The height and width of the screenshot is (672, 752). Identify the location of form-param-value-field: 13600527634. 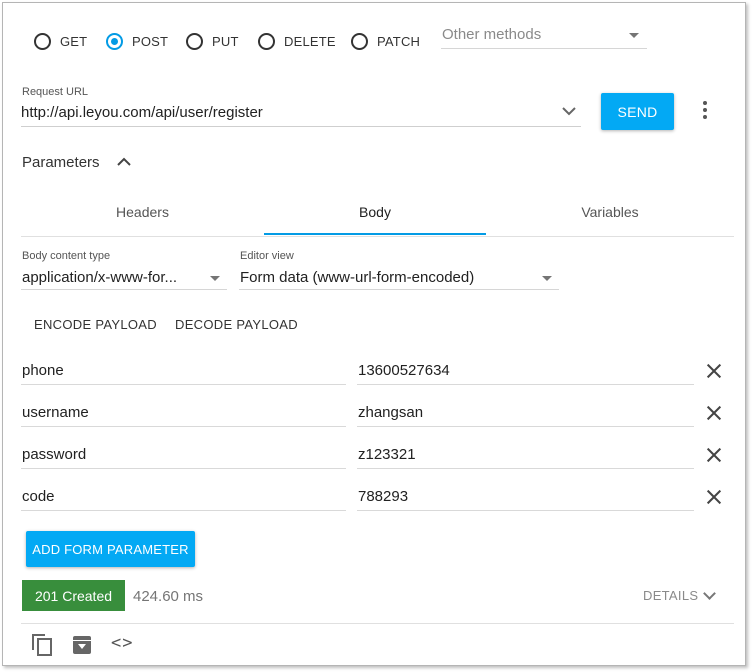
(525, 370).